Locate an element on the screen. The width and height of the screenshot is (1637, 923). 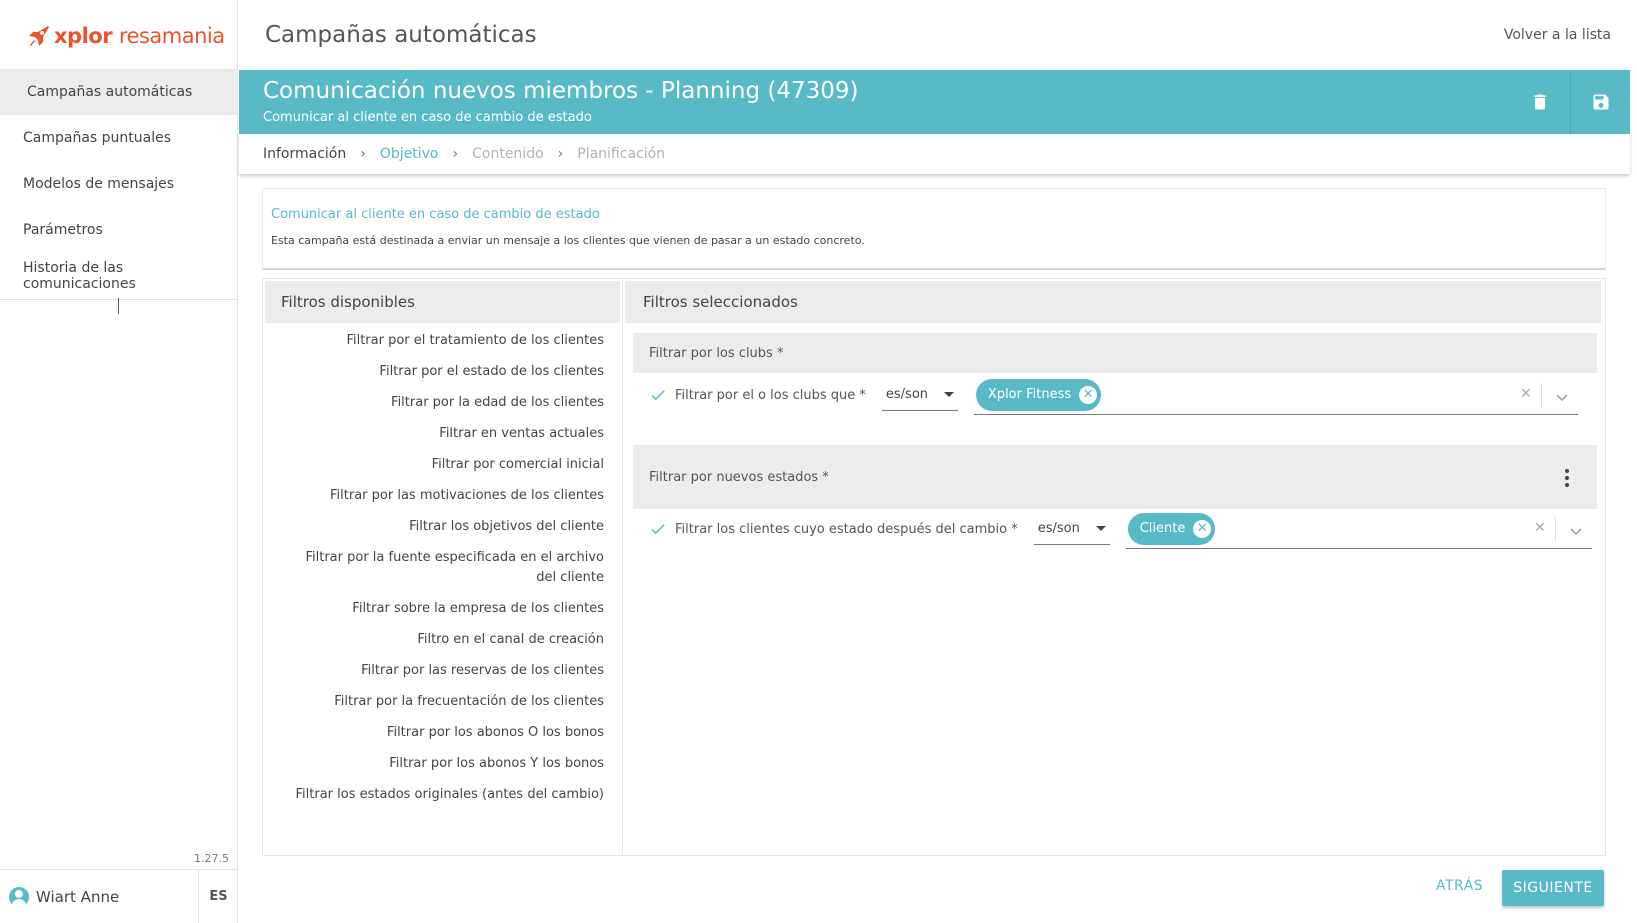
trash-icon is located at coordinates (1540, 102).